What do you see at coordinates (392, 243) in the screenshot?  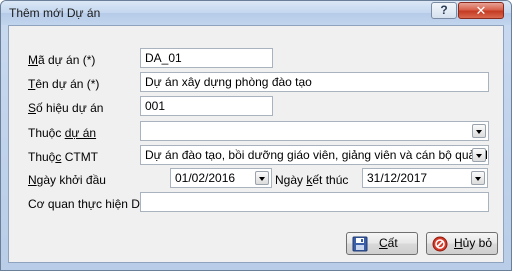 I see `save-button-label: ất` at bounding box center [392, 243].